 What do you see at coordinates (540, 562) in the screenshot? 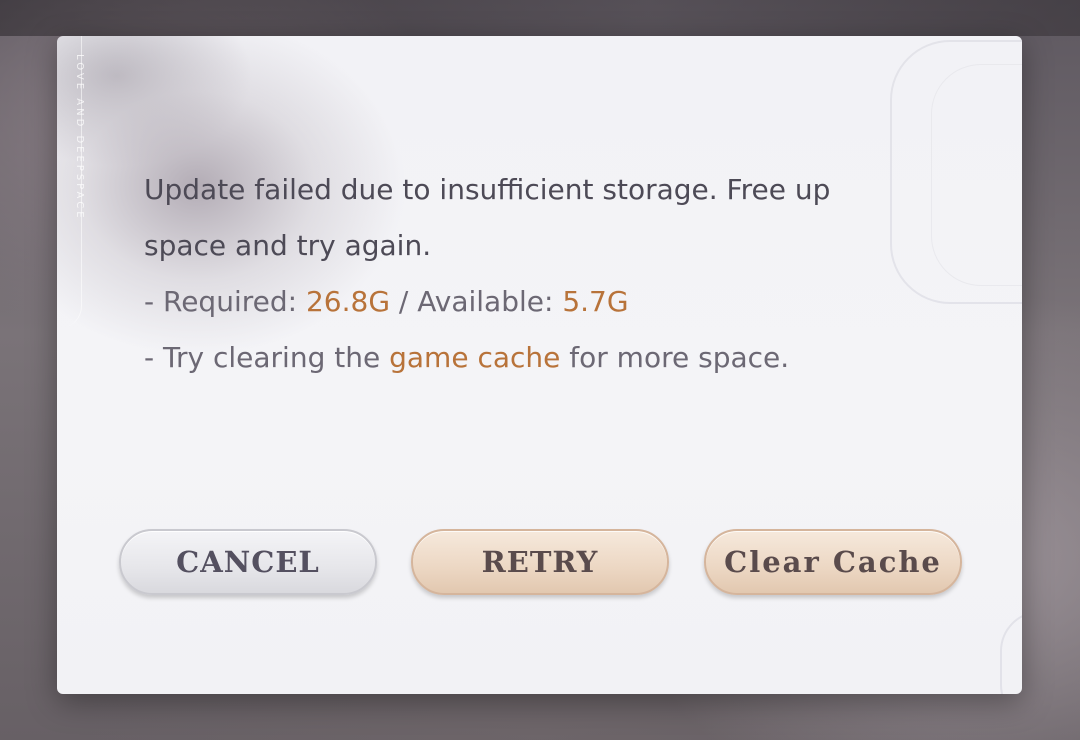
I see `retry-button: RETRY` at bounding box center [540, 562].